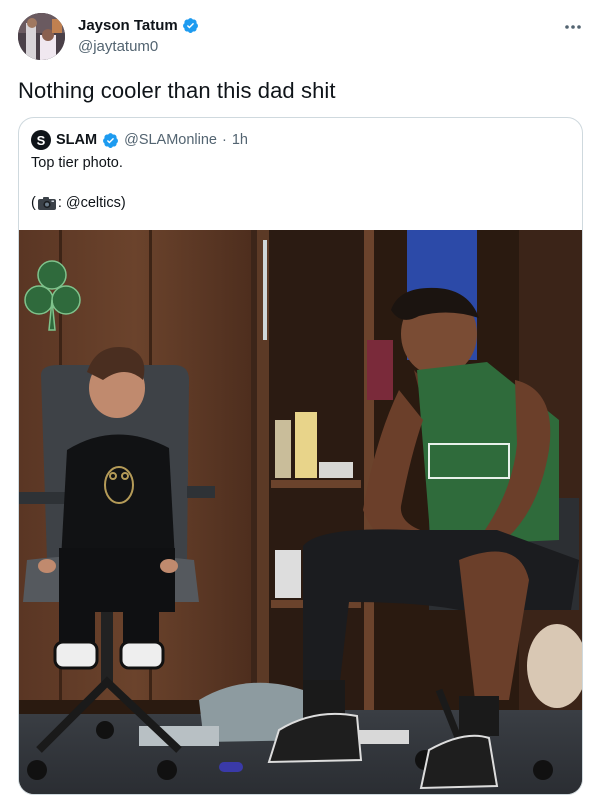  I want to click on quoted-author-handle: @SLAMonline, so click(170, 140).